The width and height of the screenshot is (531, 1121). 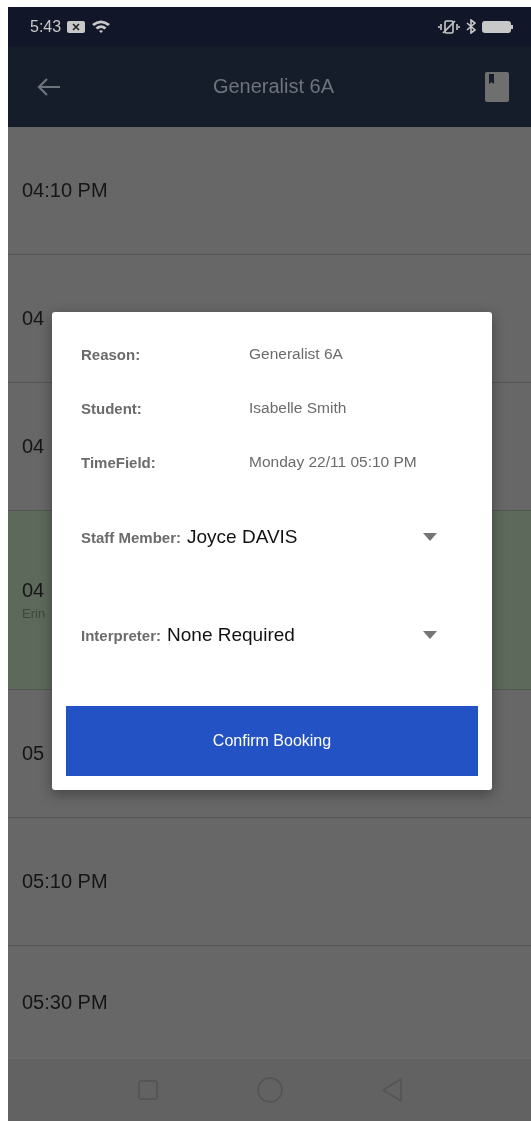 What do you see at coordinates (497, 26) in the screenshot?
I see `battery-icon` at bounding box center [497, 26].